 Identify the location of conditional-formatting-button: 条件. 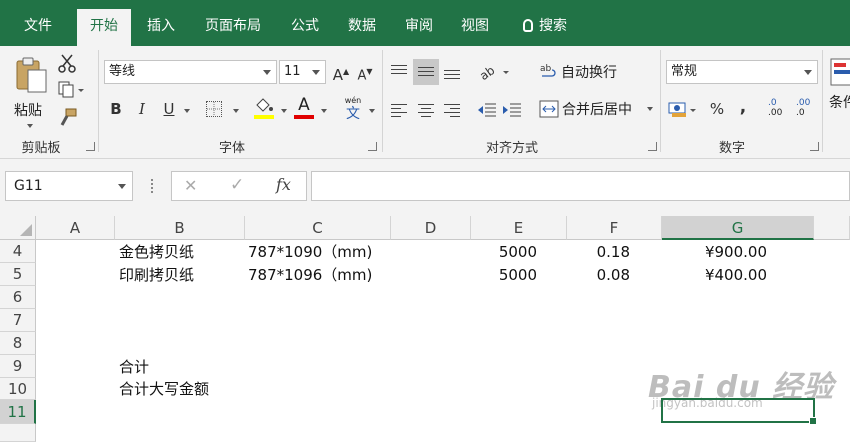
(838, 96).